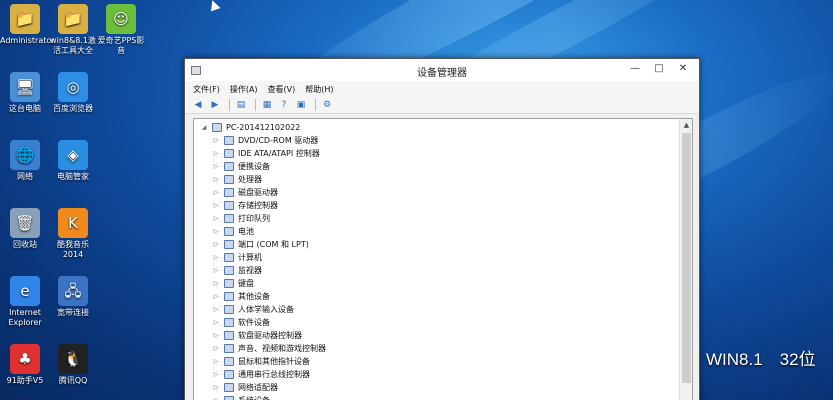  I want to click on desktop-icon: 📁 Administrator, so click(27, 25).